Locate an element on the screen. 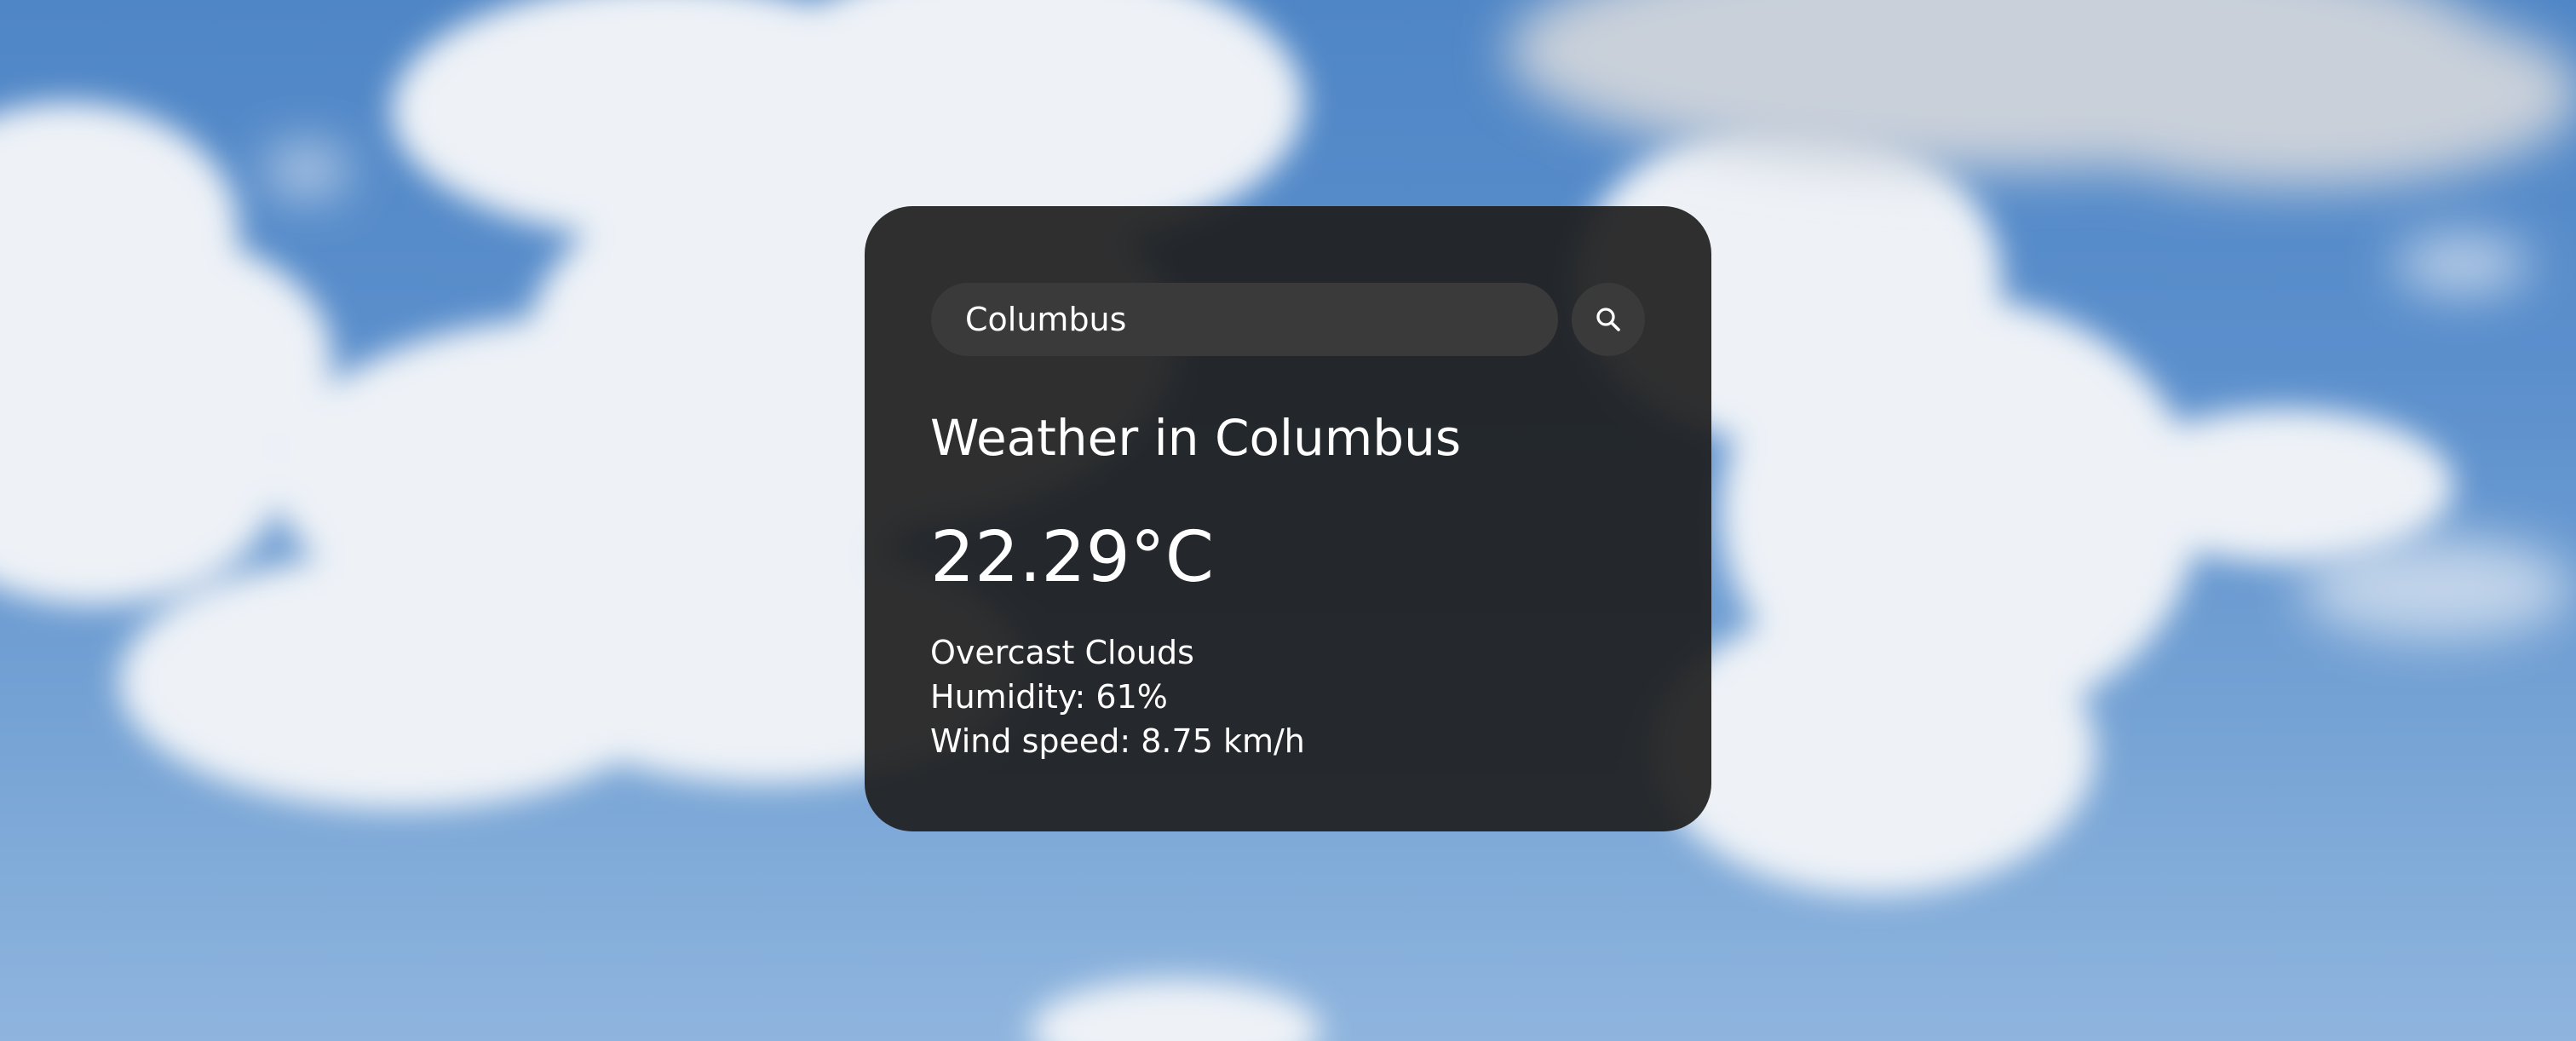 Image resolution: width=2576 pixels, height=1041 pixels. search-input is located at coordinates (1244, 320).